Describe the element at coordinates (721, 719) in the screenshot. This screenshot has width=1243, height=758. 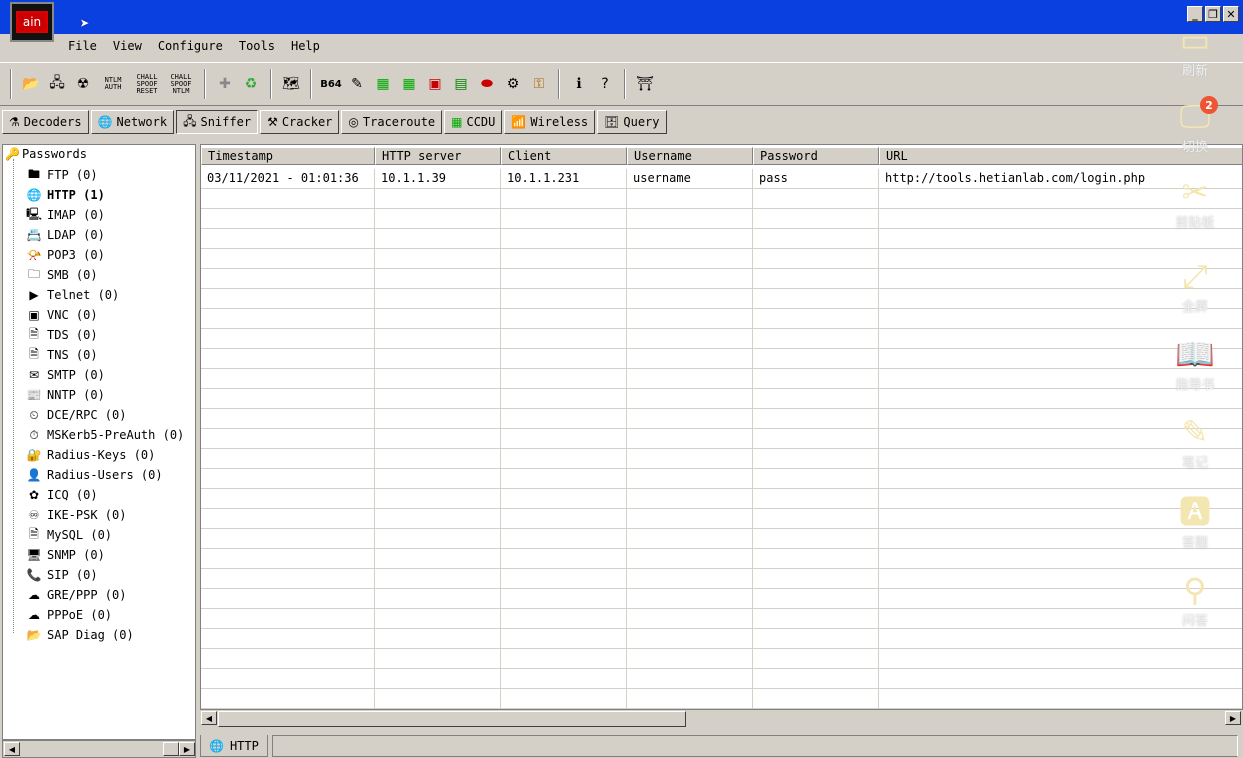
I see `table-horizontal-scrollbar: ◀ ▶` at that location.